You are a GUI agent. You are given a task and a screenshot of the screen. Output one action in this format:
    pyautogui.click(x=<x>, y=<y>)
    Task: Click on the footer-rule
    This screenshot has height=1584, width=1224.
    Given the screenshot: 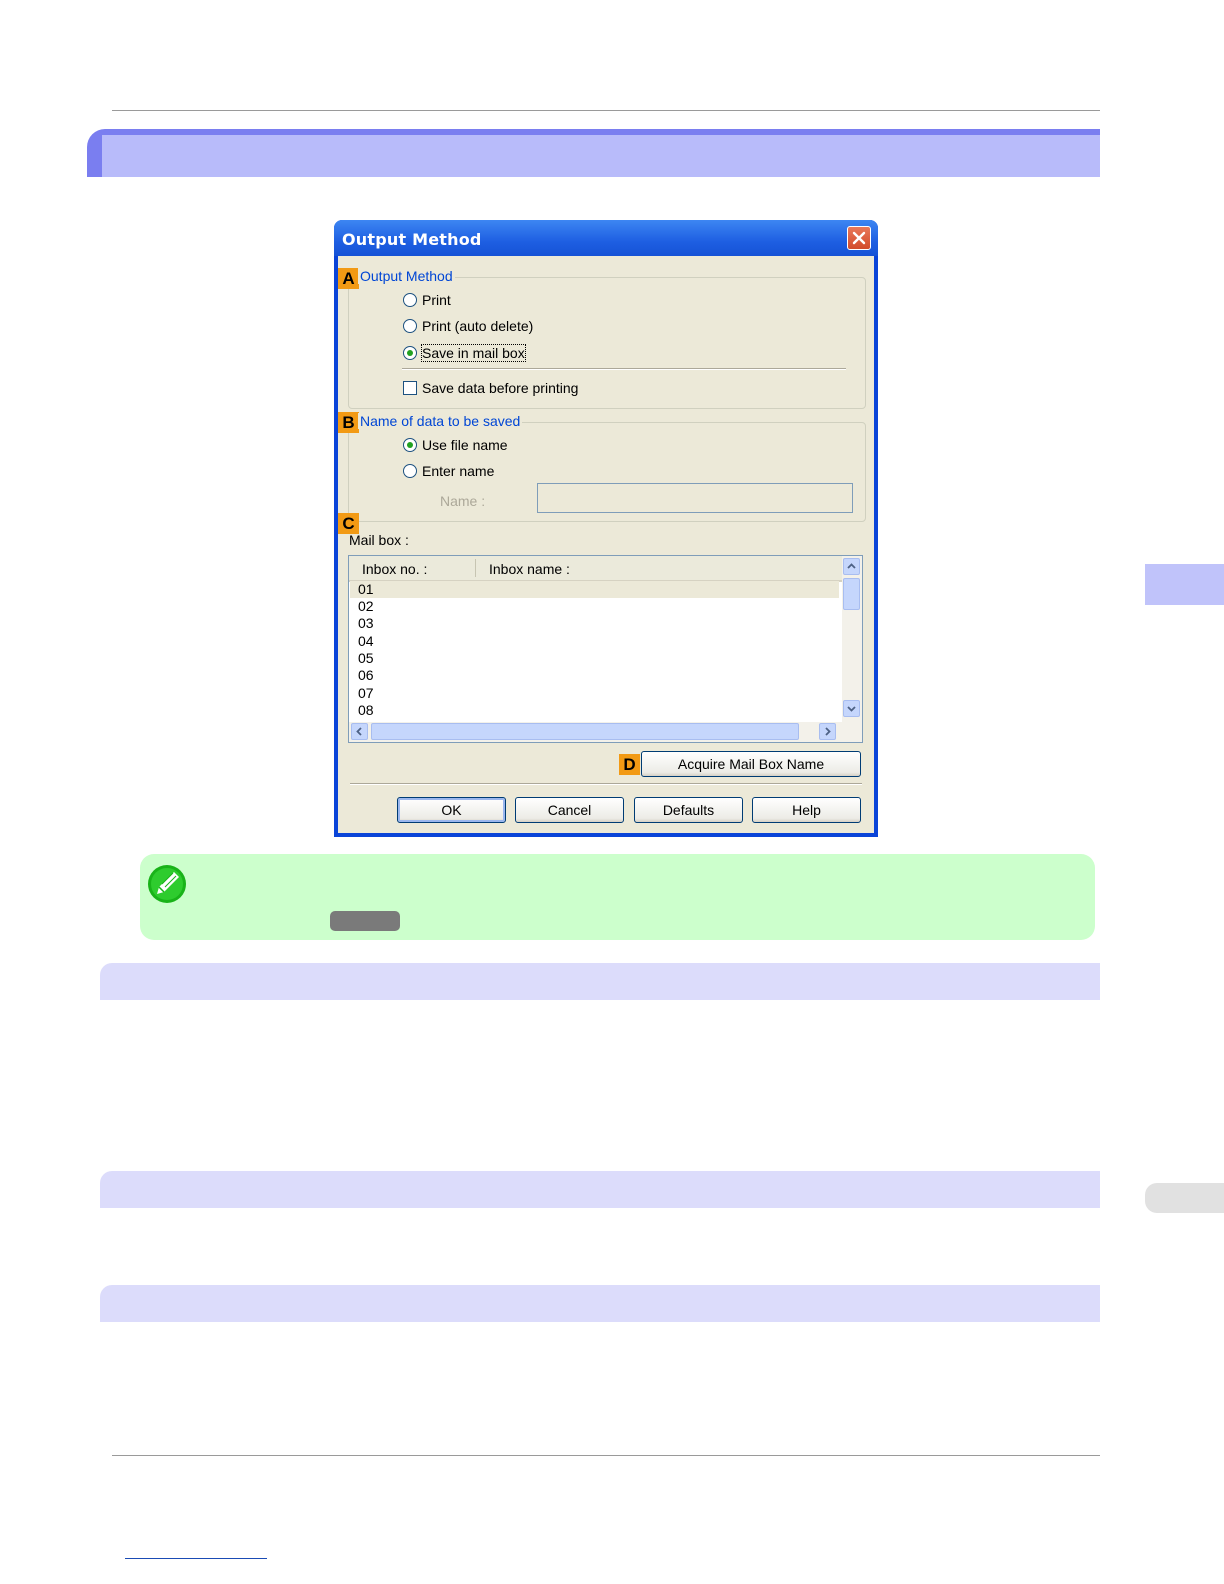 What is the action you would take?
    pyautogui.click(x=606, y=1455)
    